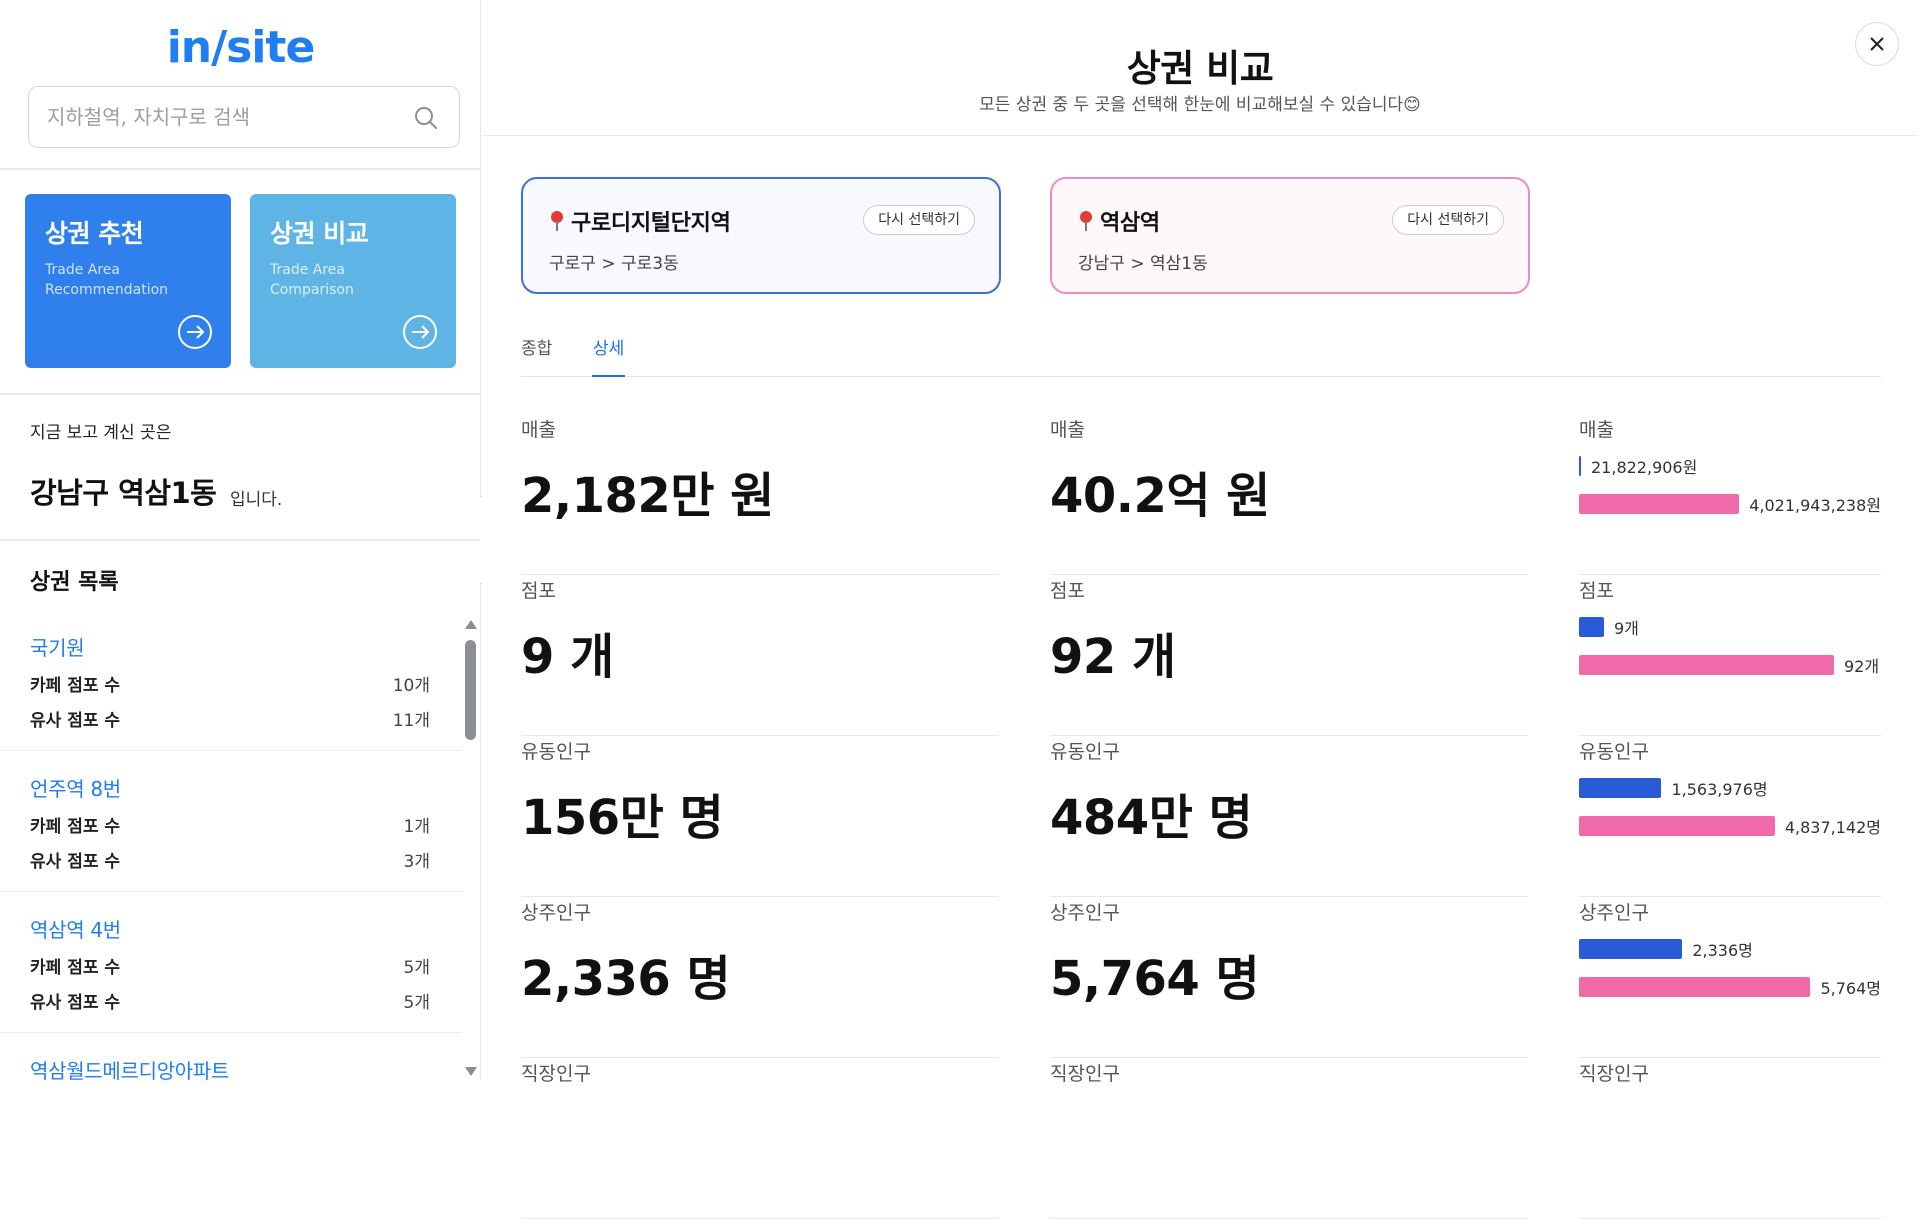  Describe the element at coordinates (416, 862) in the screenshot. I see `similar-count-value: 3개` at that location.